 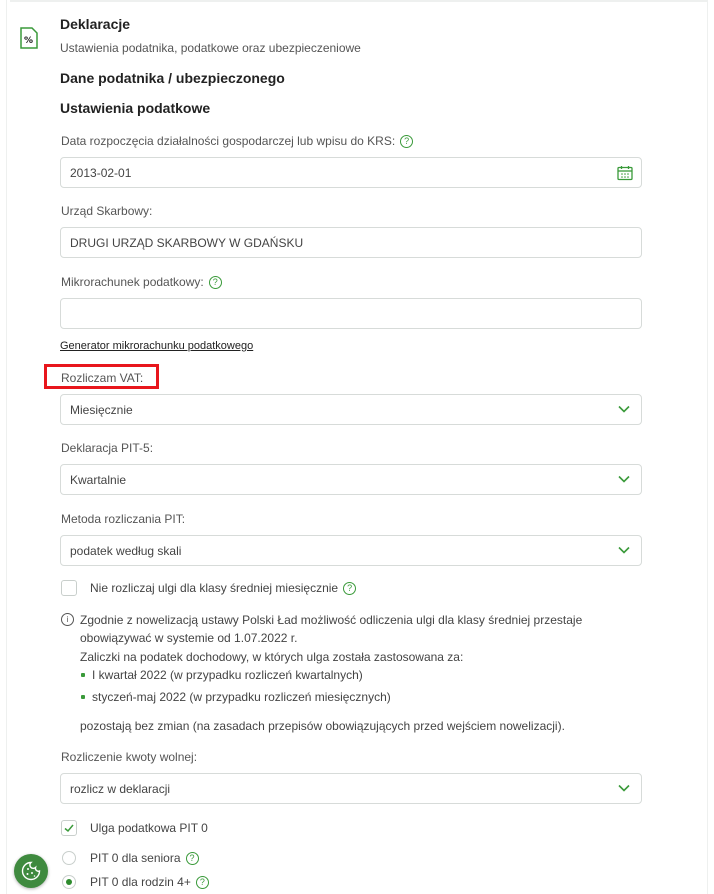 I want to click on info-line-2: obowiązywać w systemie od 1.07.2022 r., so click(x=189, y=638).